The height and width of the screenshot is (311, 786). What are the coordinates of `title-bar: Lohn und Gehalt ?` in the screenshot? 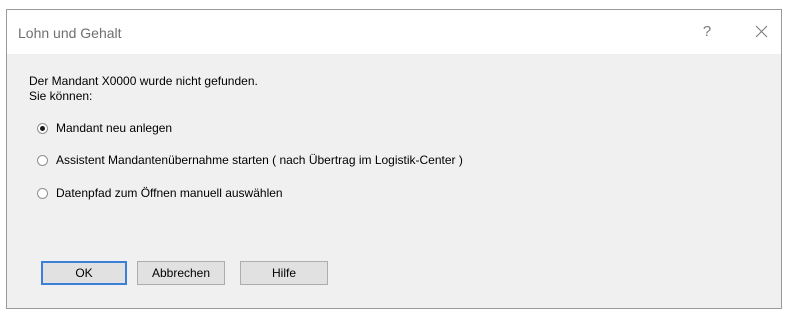 It's located at (394, 32).